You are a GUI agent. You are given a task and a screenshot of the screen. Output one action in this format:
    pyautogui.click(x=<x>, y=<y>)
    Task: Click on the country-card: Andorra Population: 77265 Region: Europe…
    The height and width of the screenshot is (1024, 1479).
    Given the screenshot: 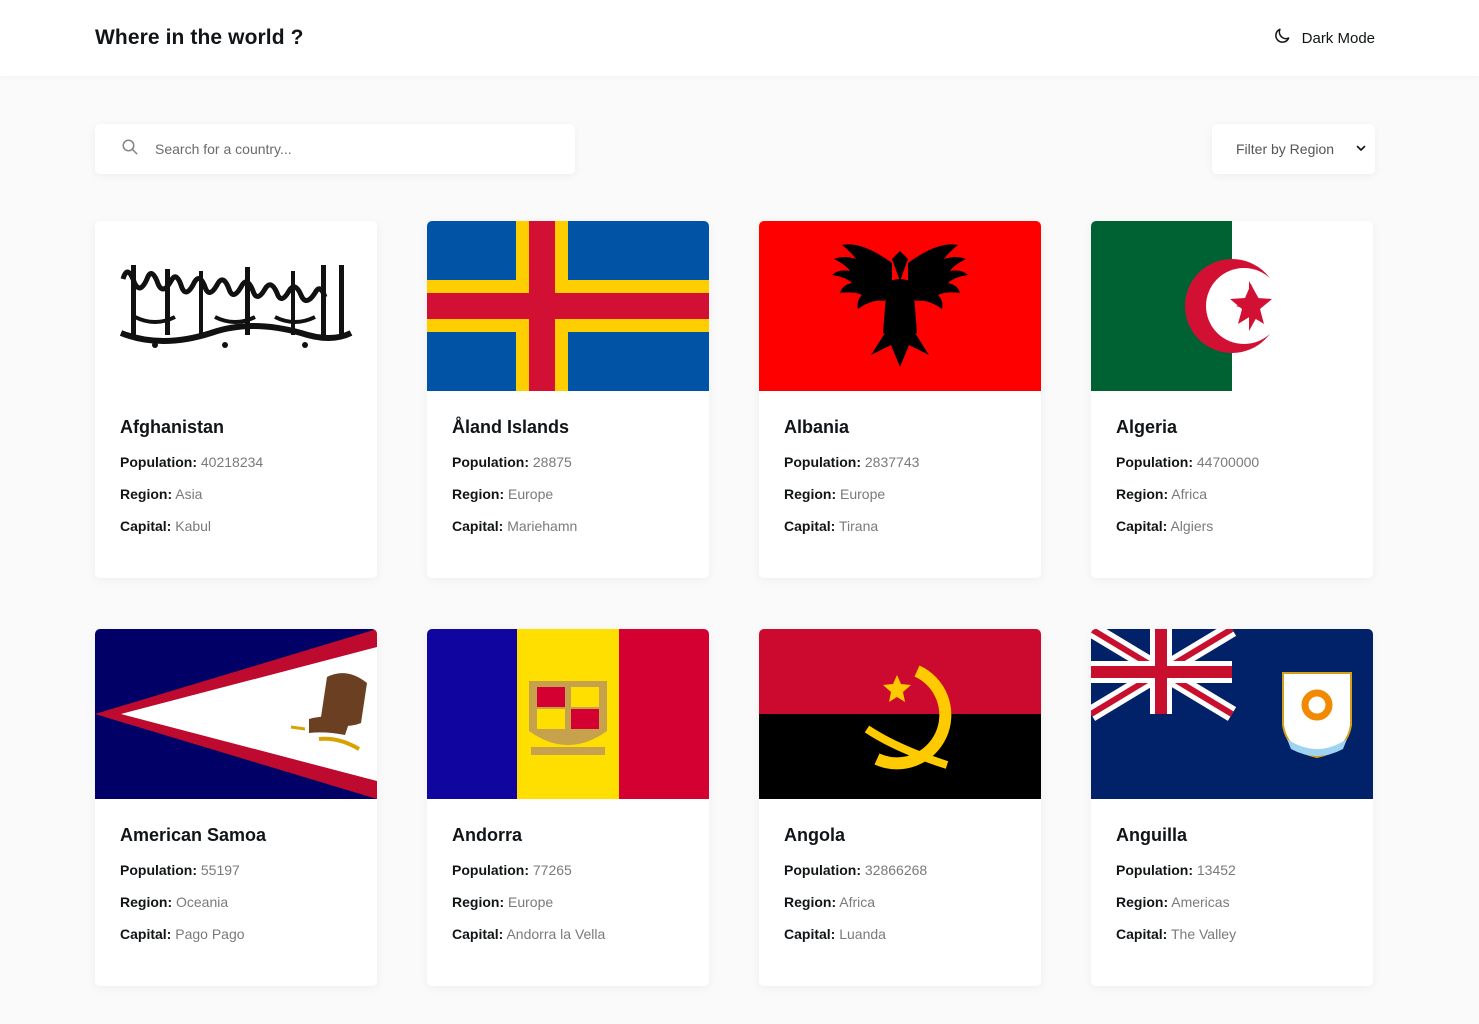 What is the action you would take?
    pyautogui.click(x=568, y=807)
    